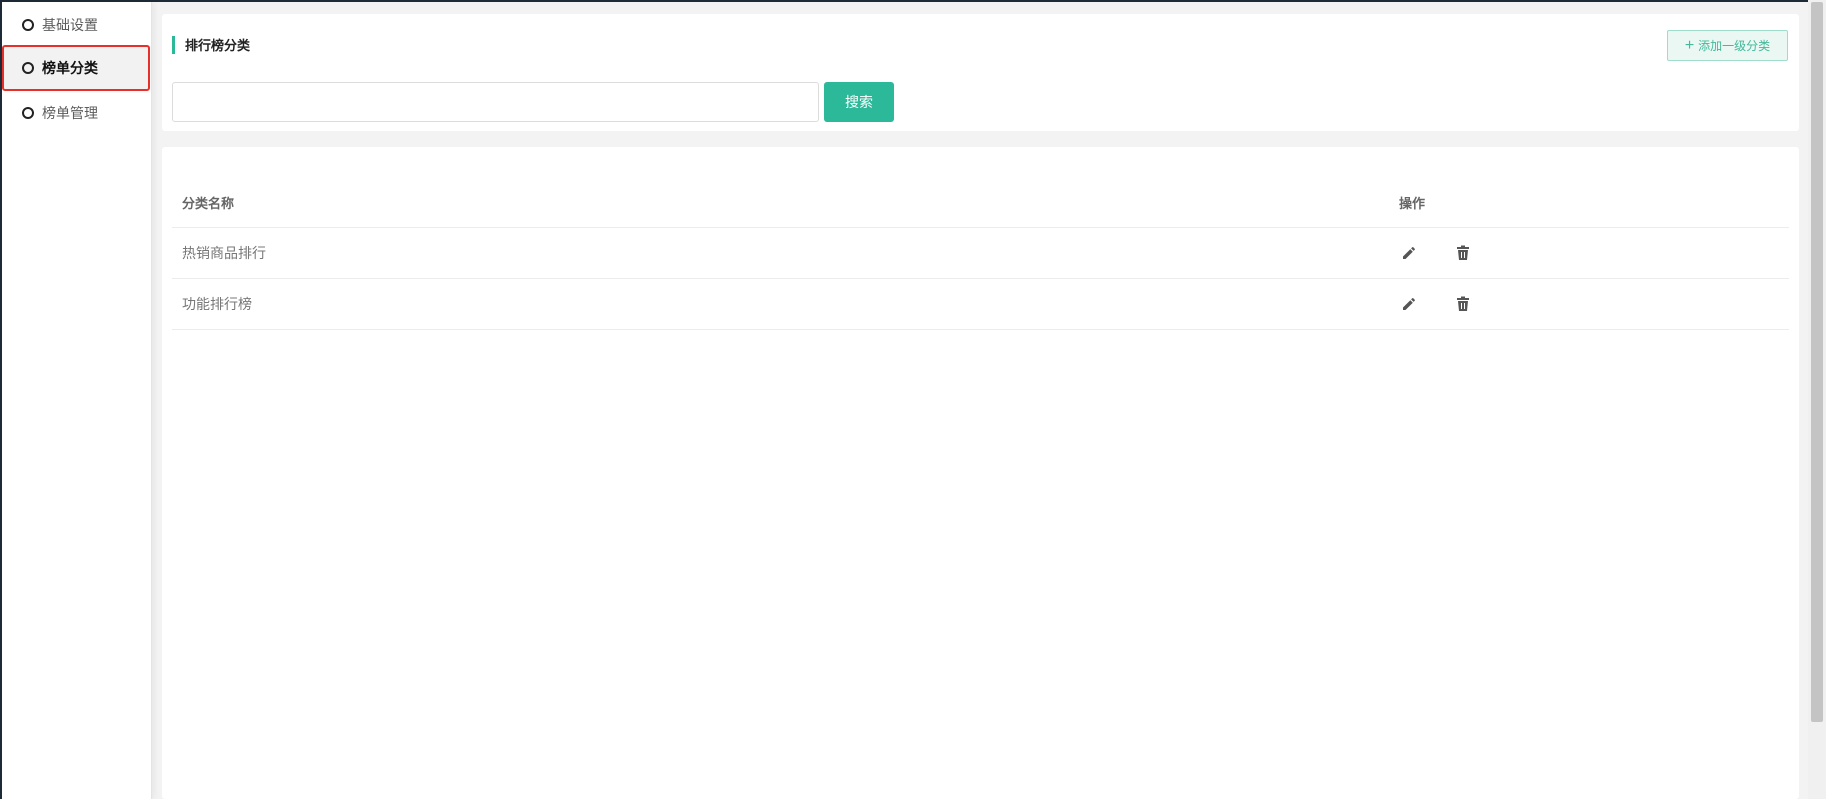  What do you see at coordinates (980, 202) in the screenshot?
I see `table-header-row: 分类名称 操作` at bounding box center [980, 202].